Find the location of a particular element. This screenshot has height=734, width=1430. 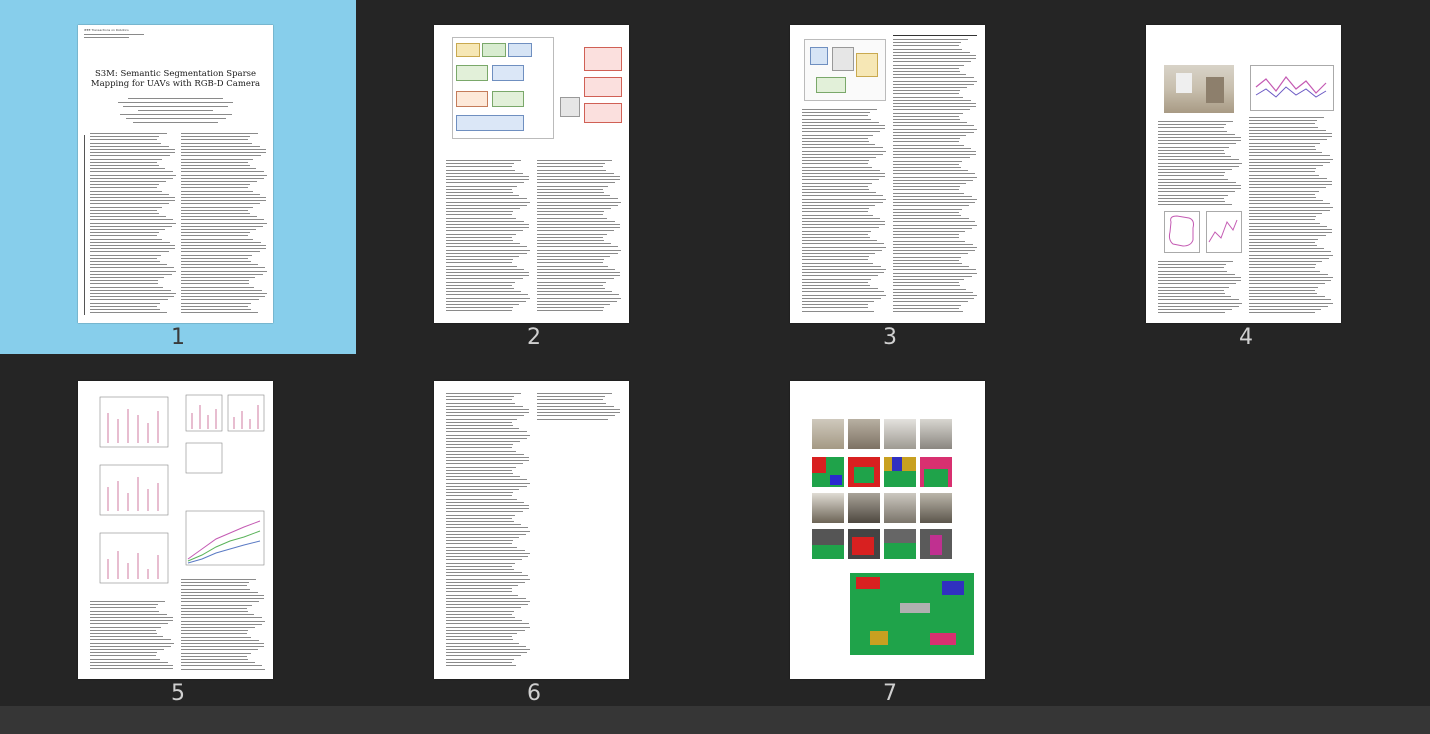

page-number: 1 is located at coordinates (178, 337).